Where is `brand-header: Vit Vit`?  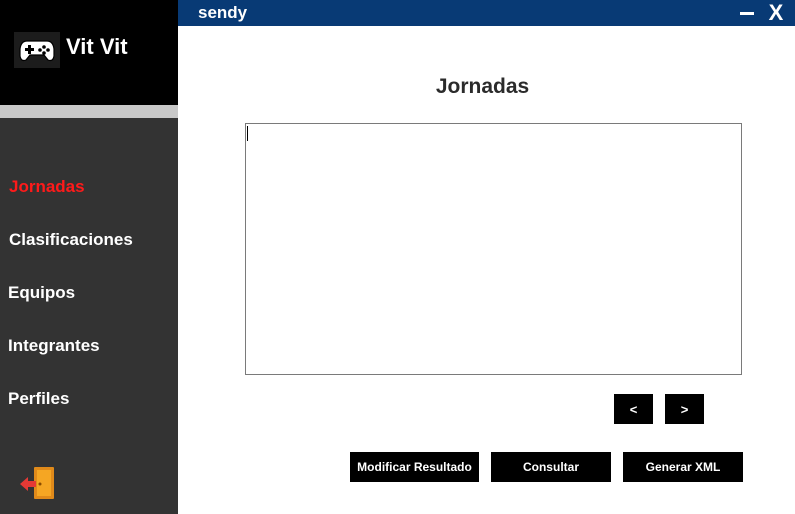
brand-header: Vit Vit is located at coordinates (89, 52).